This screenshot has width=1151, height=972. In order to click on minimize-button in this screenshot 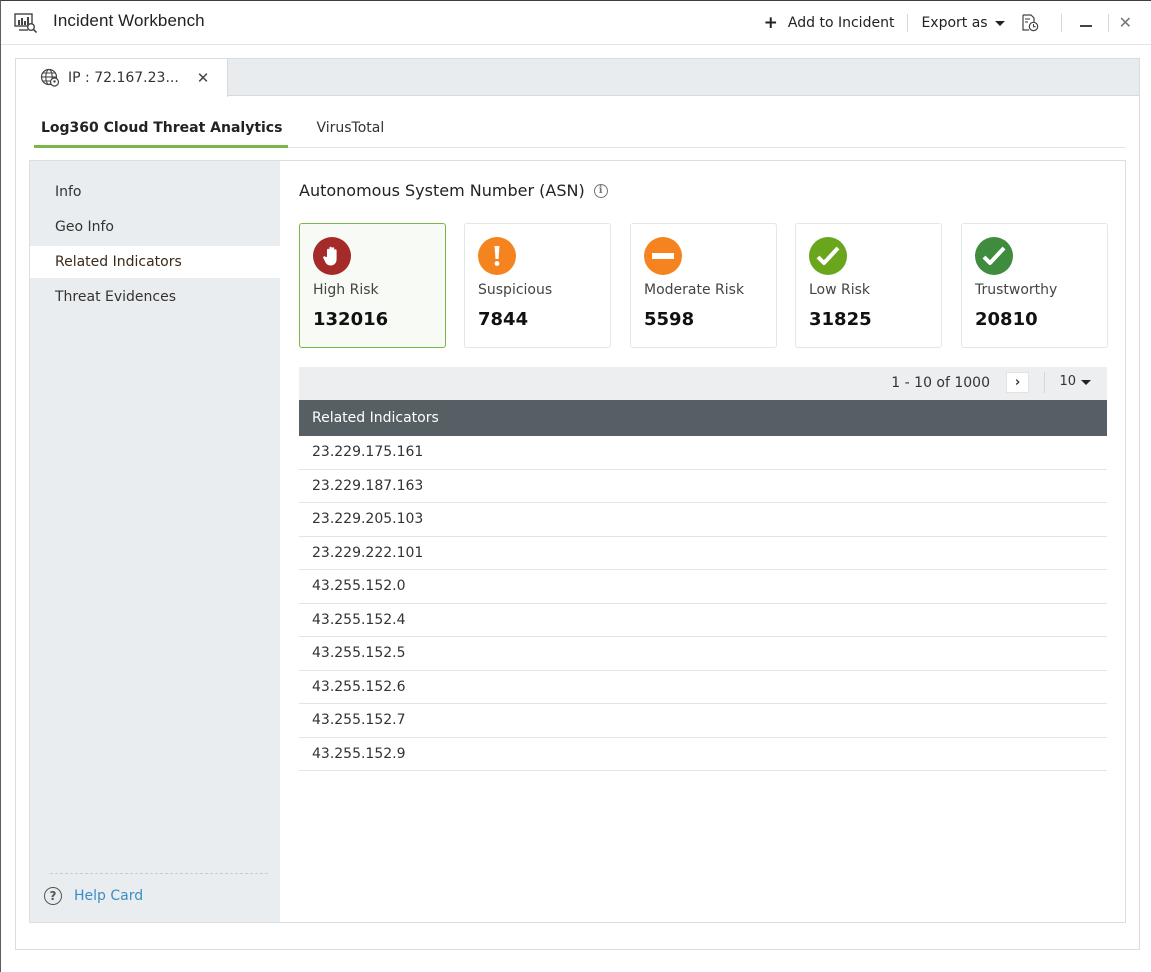, I will do `click(1085, 23)`.